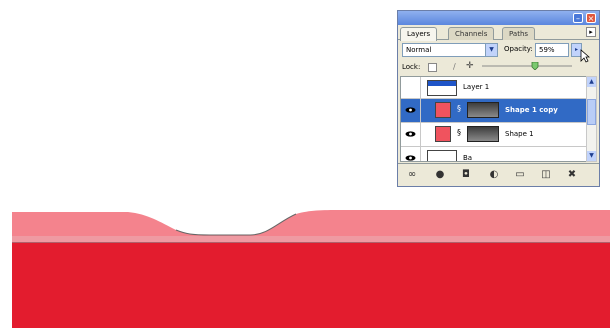 The image size is (610, 329). I want to click on lock-transparency-checkbox, so click(432, 67).